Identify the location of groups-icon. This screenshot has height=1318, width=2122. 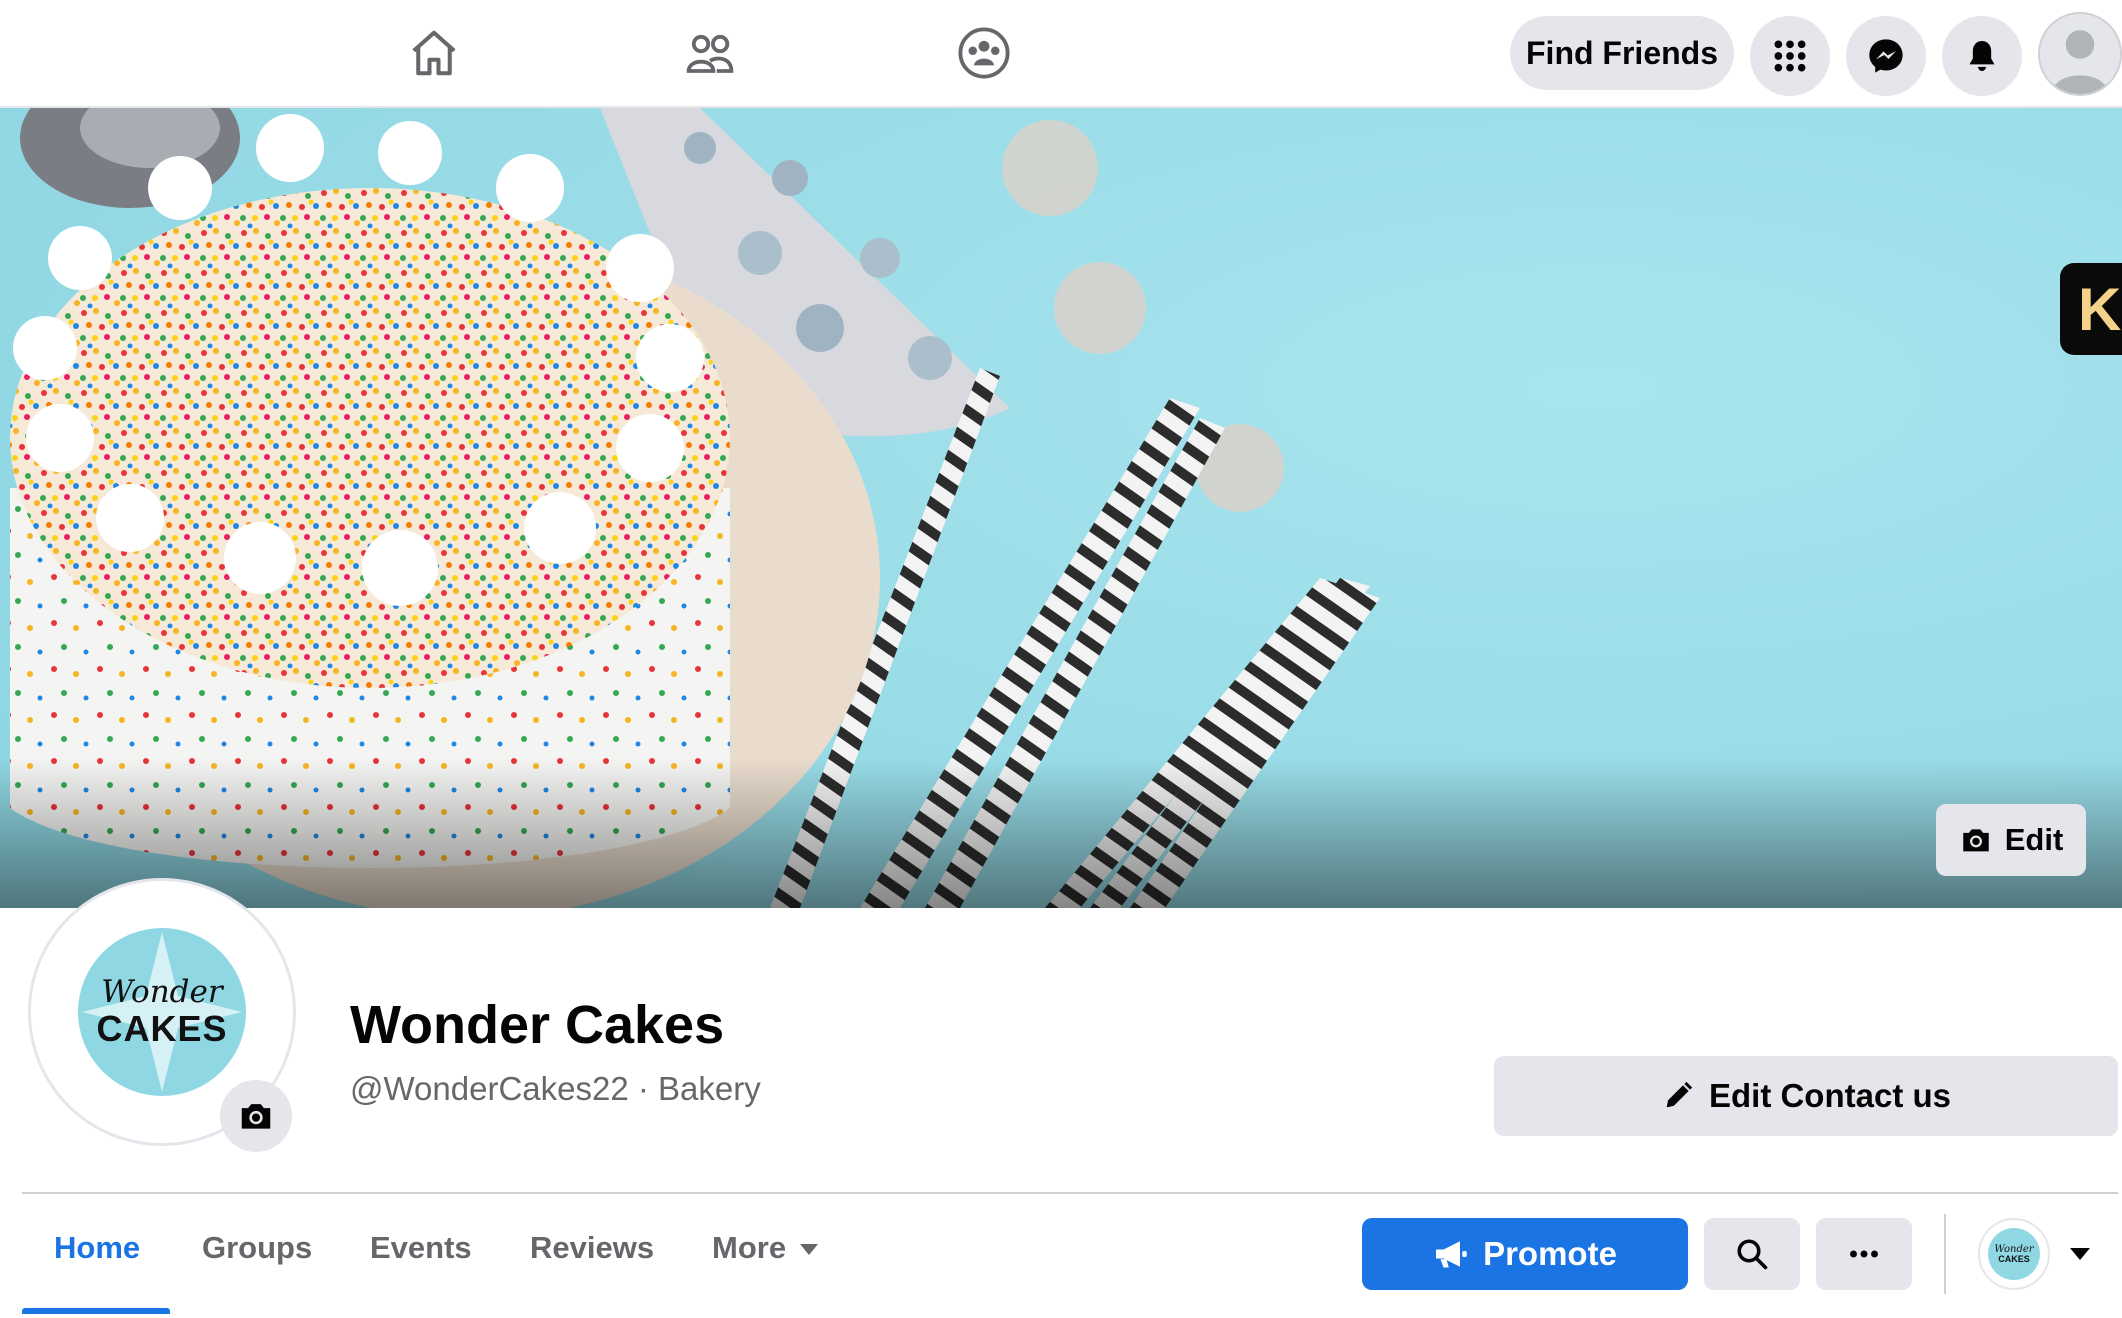
(984, 53).